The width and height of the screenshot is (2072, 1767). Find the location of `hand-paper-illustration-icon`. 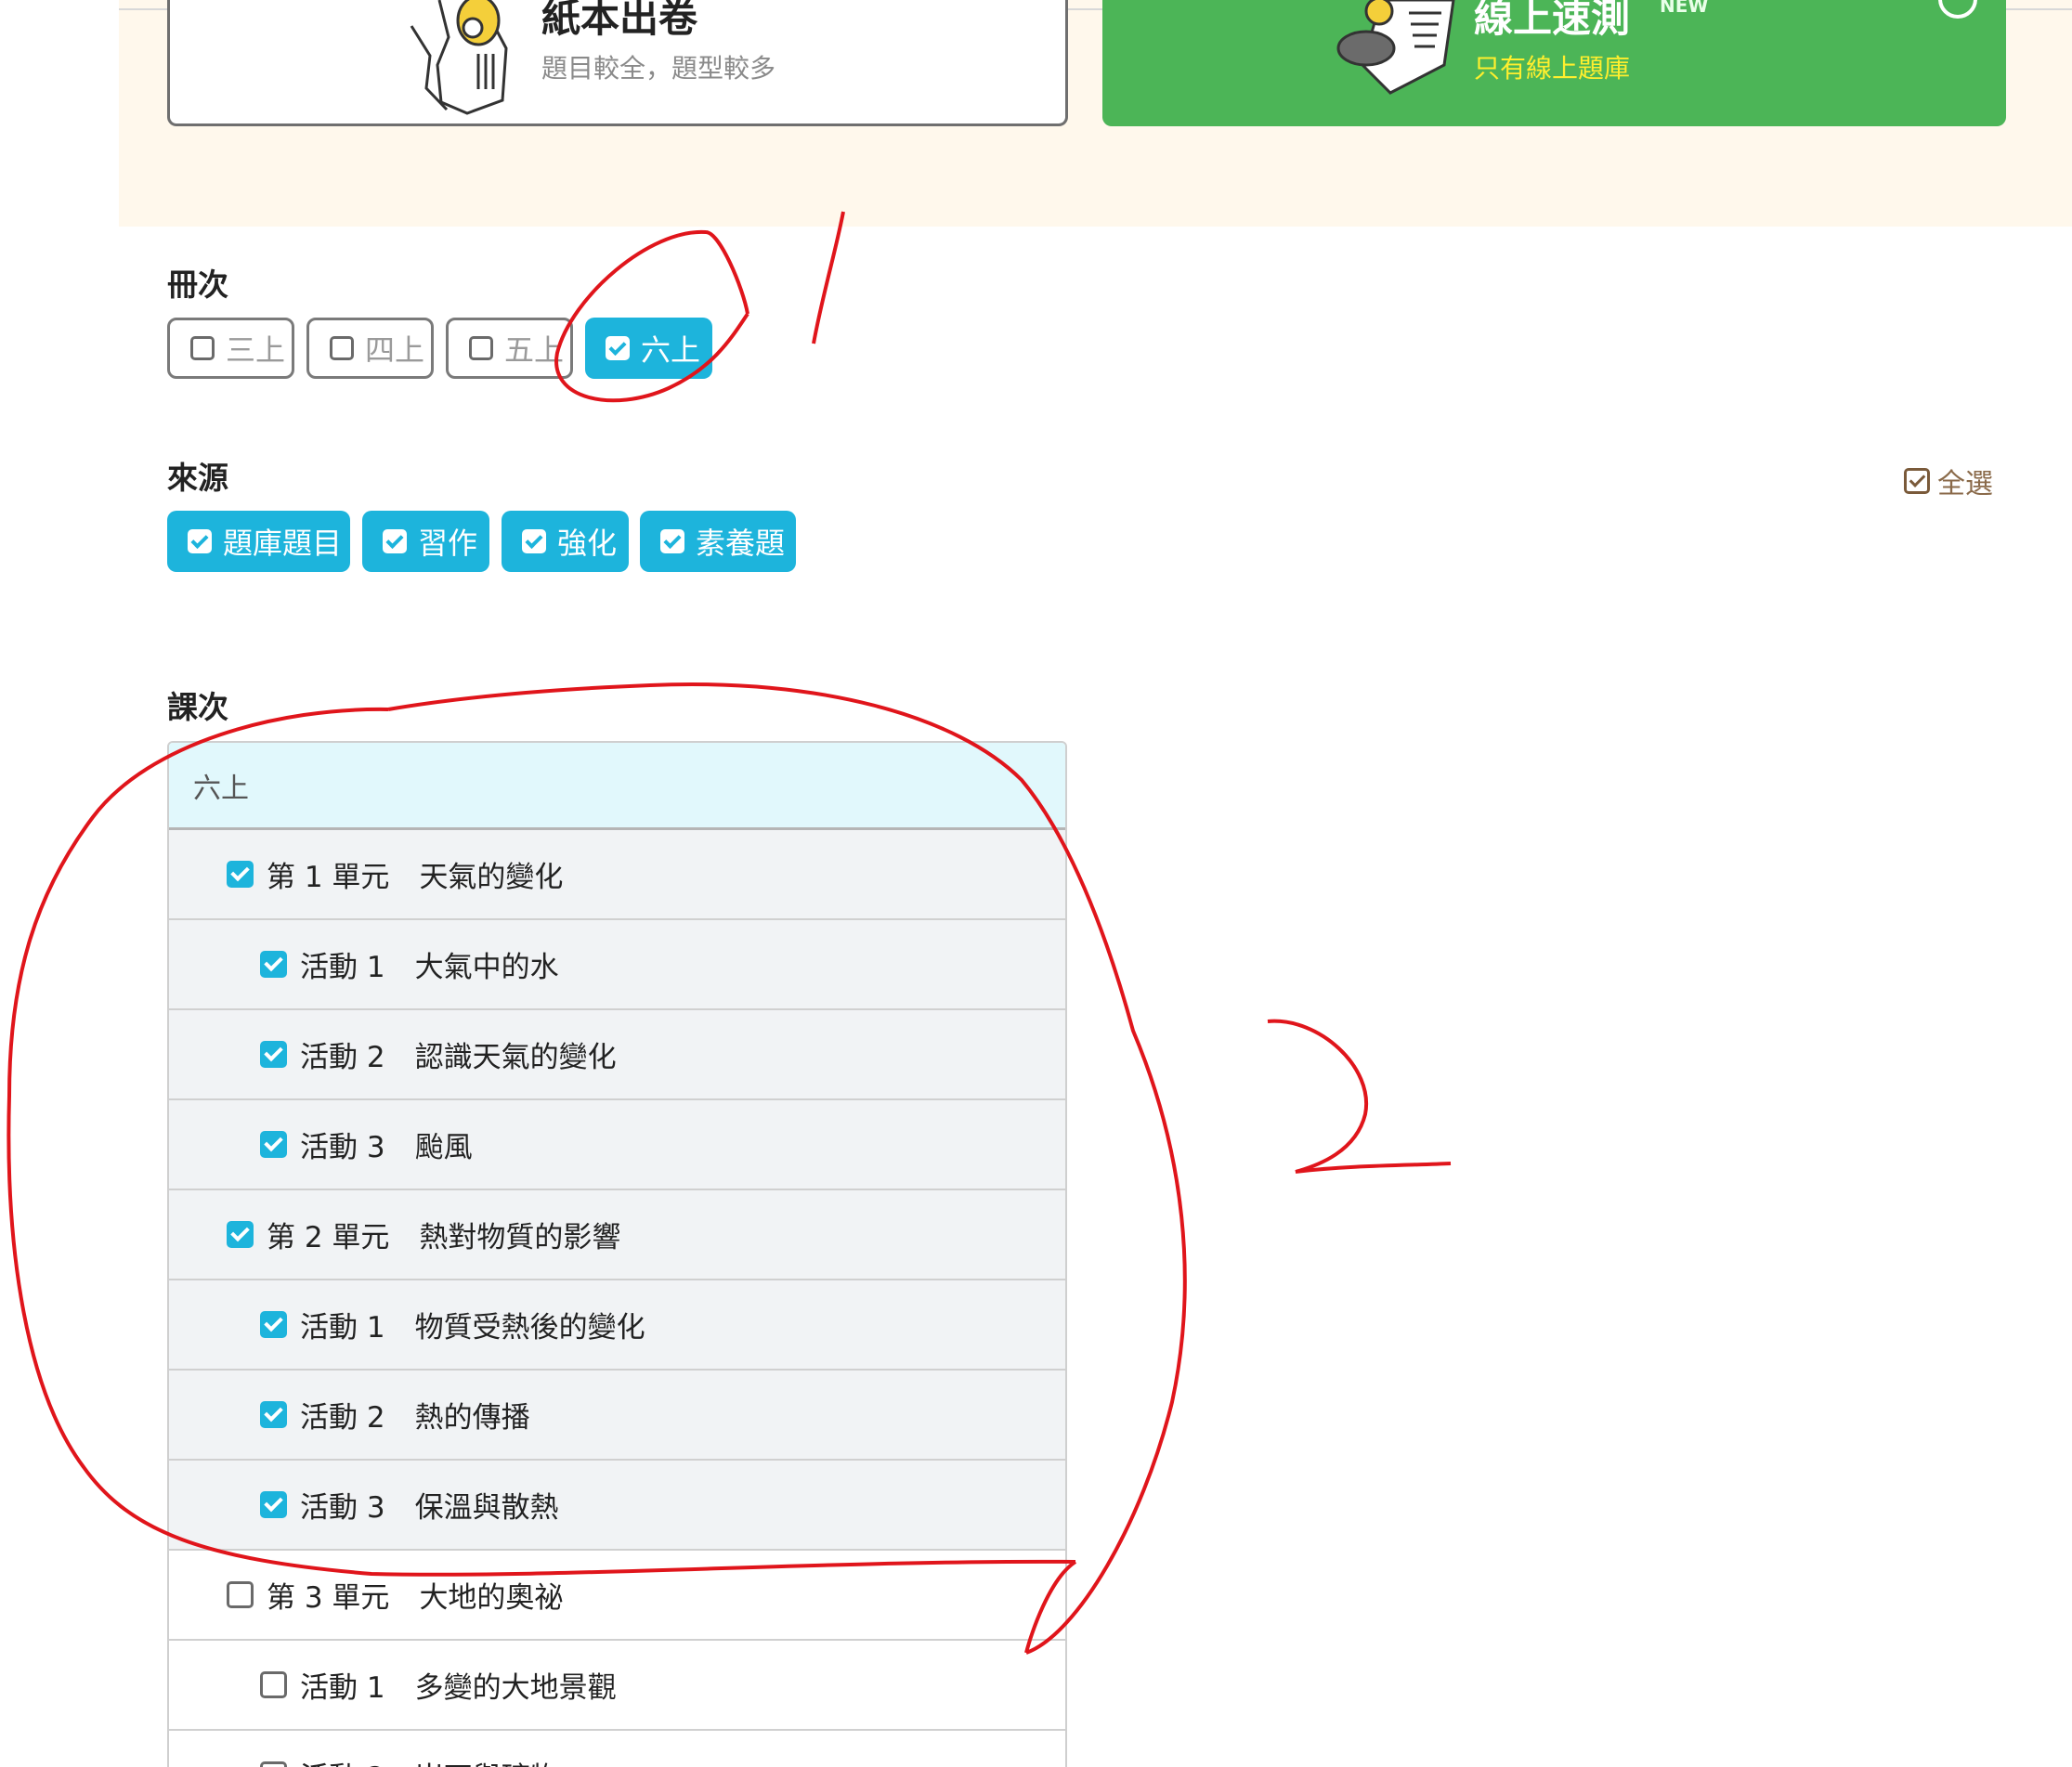

hand-paper-illustration-icon is located at coordinates (459, 58).